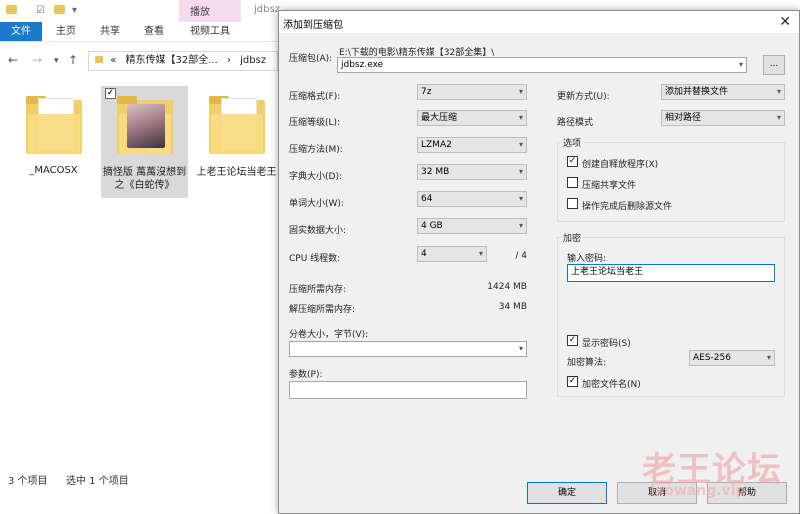 This screenshot has width=800, height=514. I want to click on video-item-selected: ✓ 摘怪版 萬萬沒想到之《白蛇传》, so click(144, 142).